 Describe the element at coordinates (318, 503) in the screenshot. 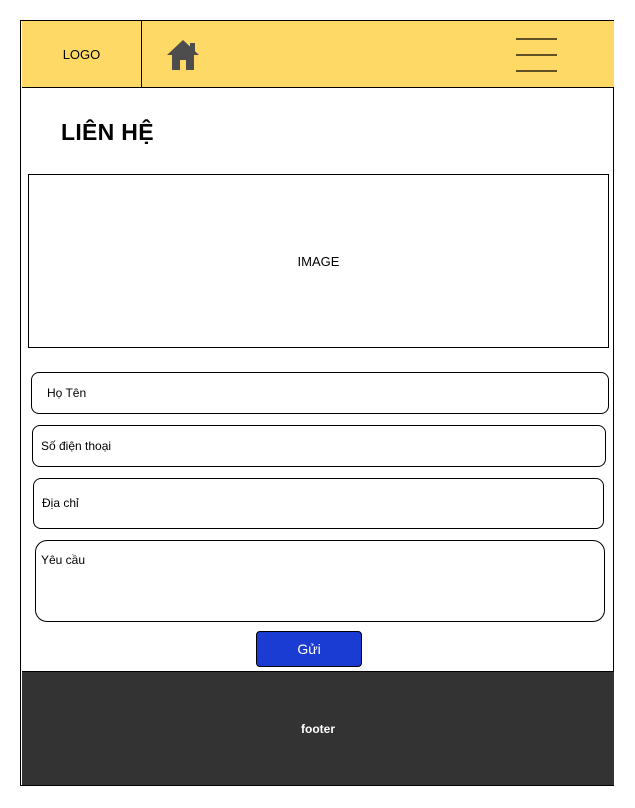

I see `address-field: Địa chỉ` at that location.